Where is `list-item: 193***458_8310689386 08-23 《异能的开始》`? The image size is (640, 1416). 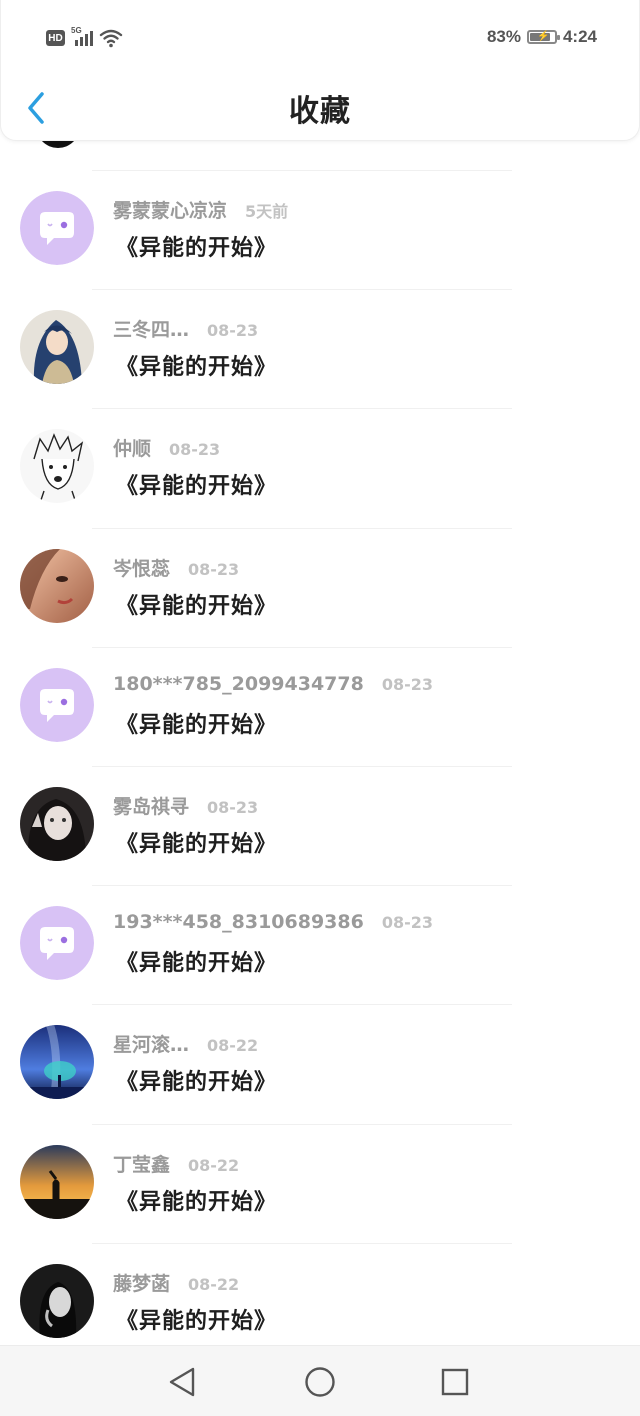
list-item: 193***458_8310689386 08-23 《异能的开始》 is located at coordinates (320, 944).